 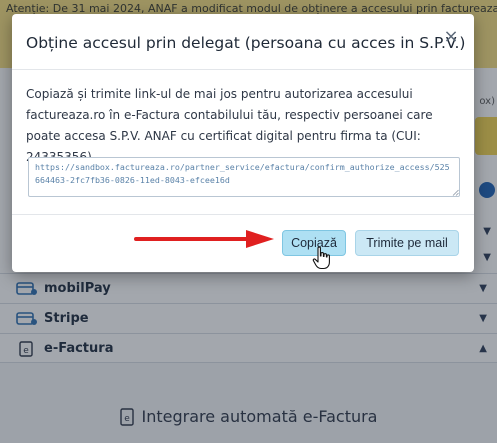 What do you see at coordinates (204, 239) in the screenshot?
I see `arrow-right-icon` at bounding box center [204, 239].